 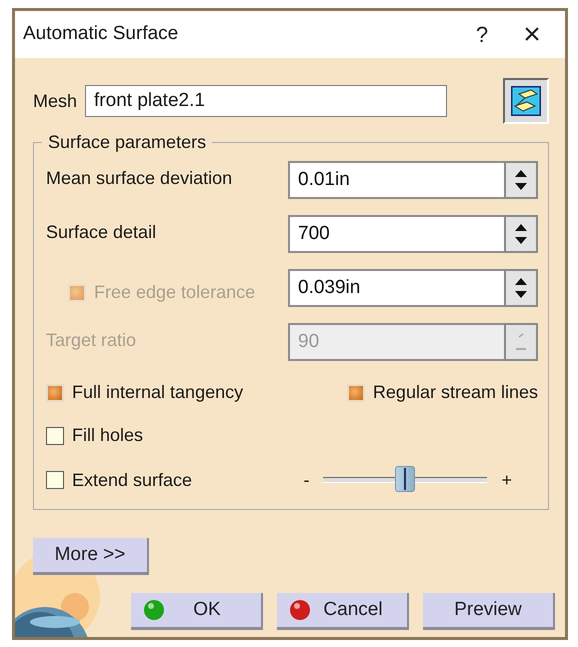 What do you see at coordinates (158, 392) in the screenshot?
I see `checkbox-label: Full internal tangency` at bounding box center [158, 392].